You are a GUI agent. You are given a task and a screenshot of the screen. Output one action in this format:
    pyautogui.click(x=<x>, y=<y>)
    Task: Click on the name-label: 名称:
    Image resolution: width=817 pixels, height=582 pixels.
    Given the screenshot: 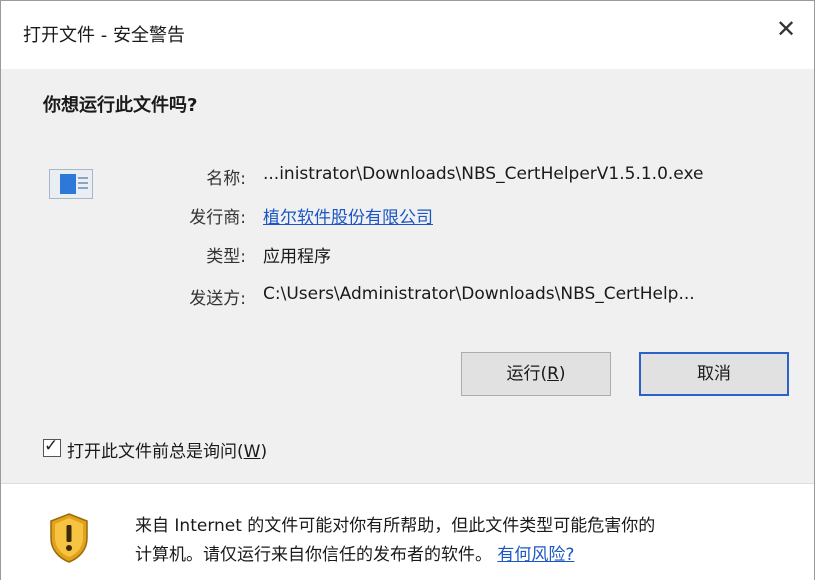 What is the action you would take?
    pyautogui.click(x=226, y=179)
    